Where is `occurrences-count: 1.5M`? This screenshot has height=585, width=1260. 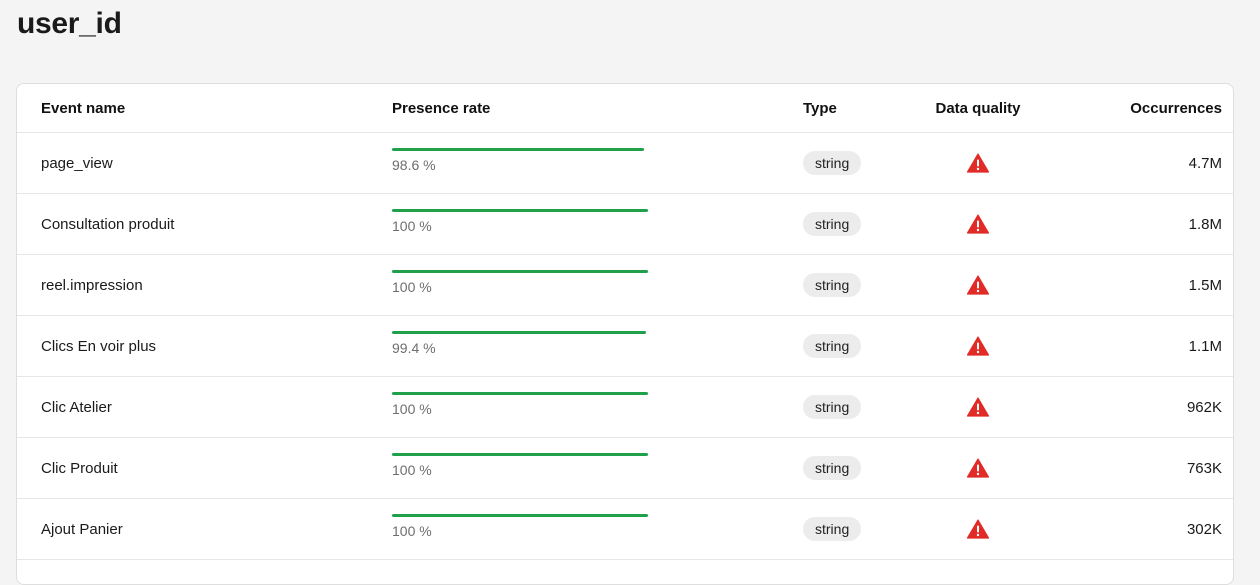 occurrences-count: 1.5M is located at coordinates (1205, 285).